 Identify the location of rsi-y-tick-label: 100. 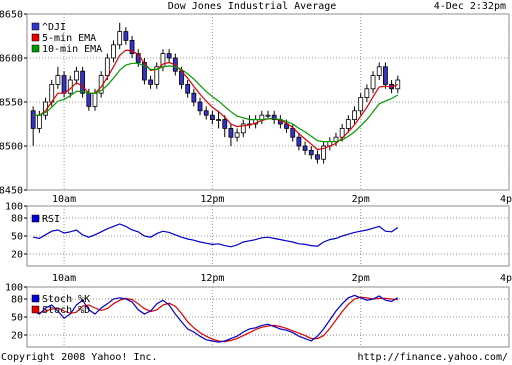
(14, 207).